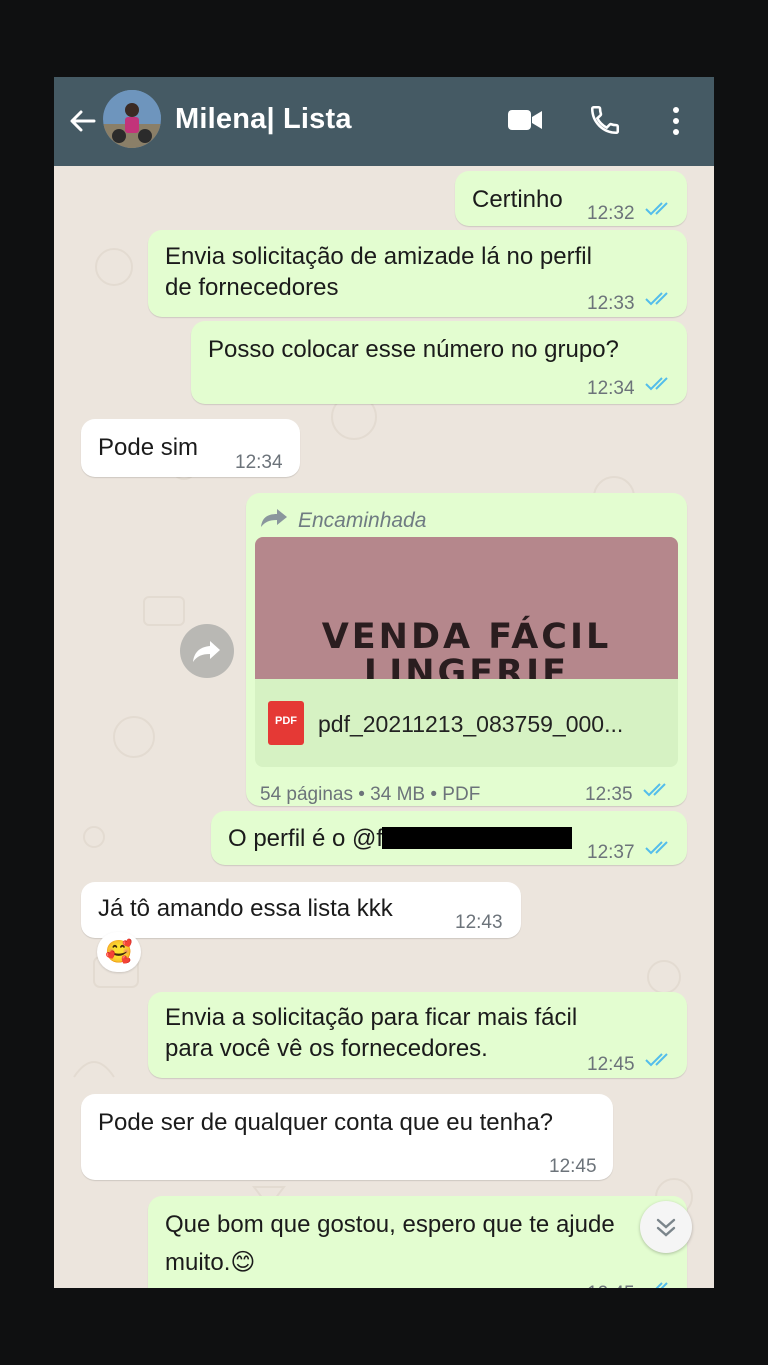 The image size is (768, 1365). What do you see at coordinates (611, 213) in the screenshot?
I see `message-time: 12:32` at bounding box center [611, 213].